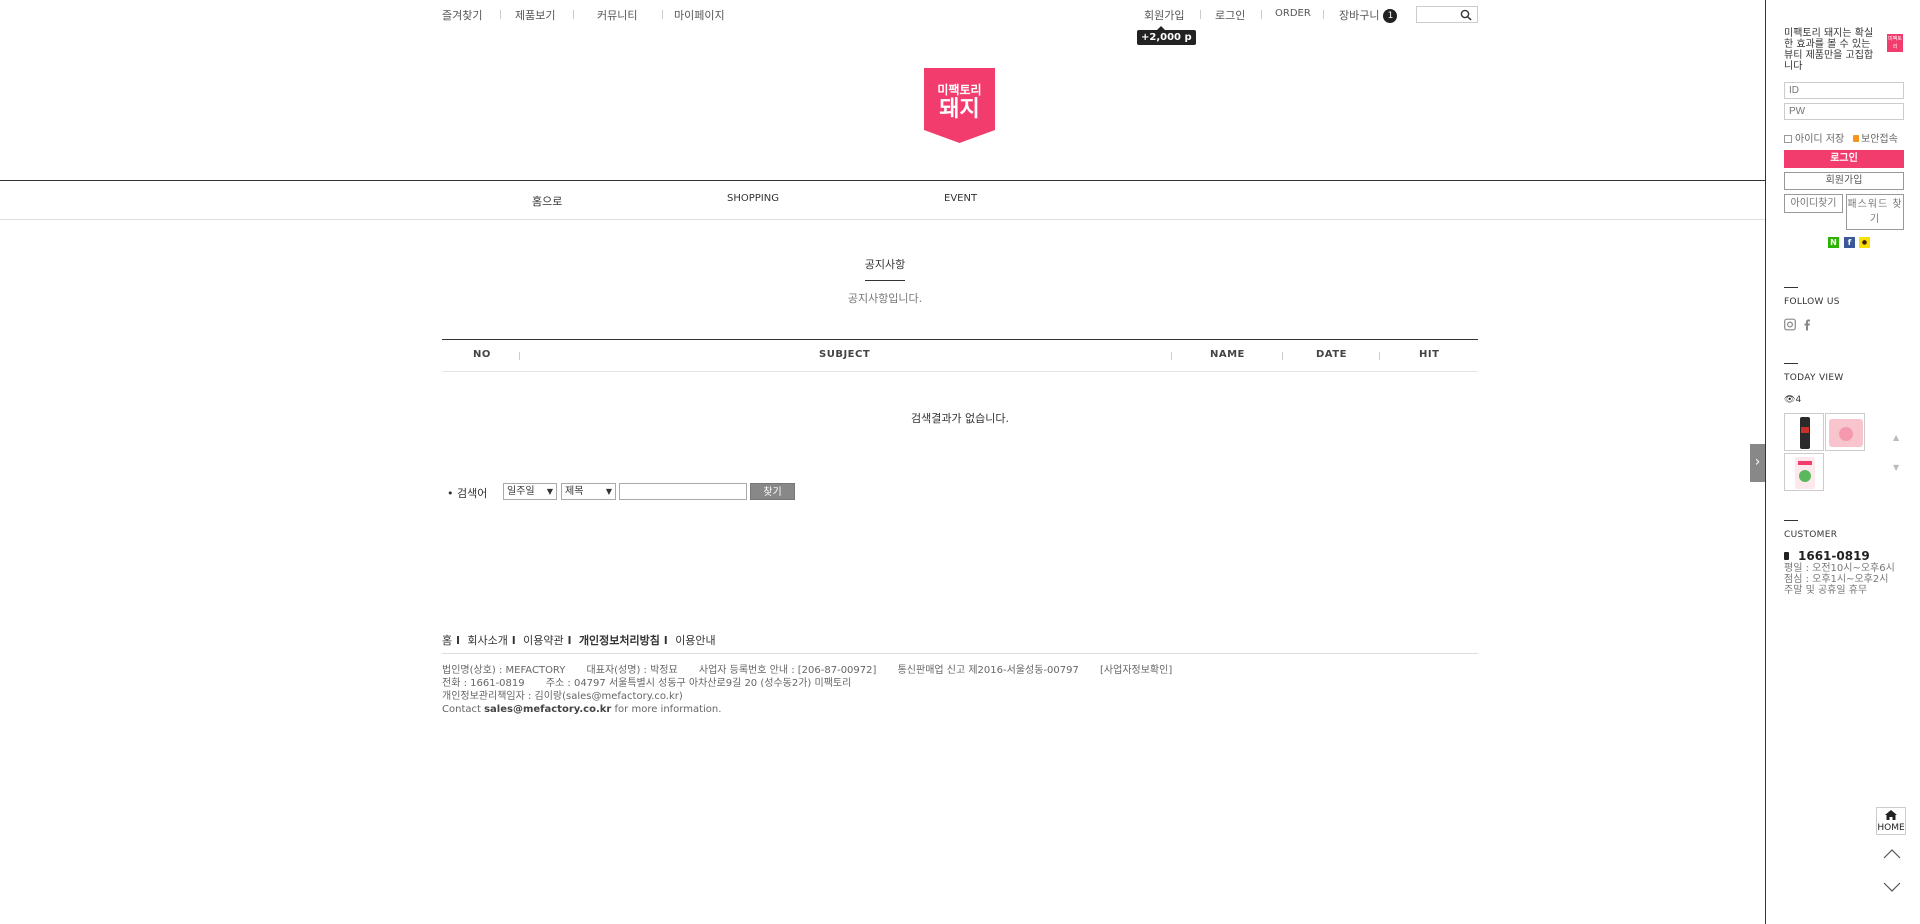 Image resolution: width=1920 pixels, height=924 pixels. Describe the element at coordinates (1892, 887) in the screenshot. I see `scroll-bottom-chevron-down-icon` at that location.